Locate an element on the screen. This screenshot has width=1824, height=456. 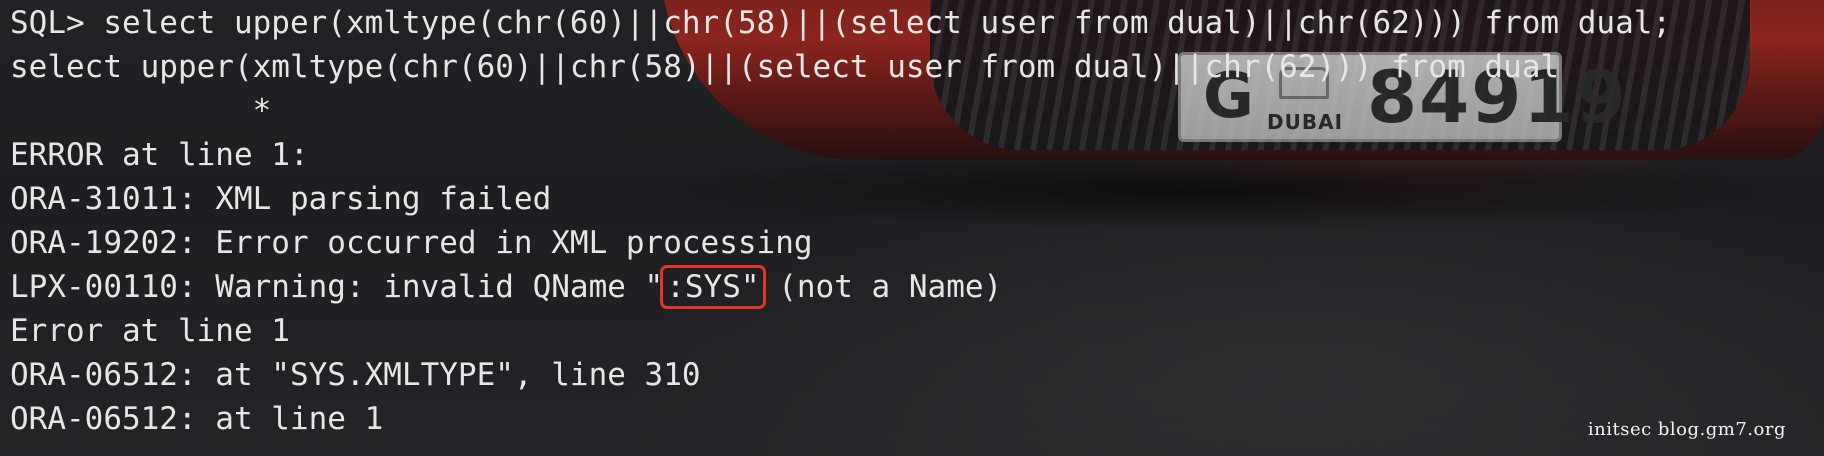
error-ora-31011: ORA-31011: XML parsing failed is located at coordinates (281, 199).